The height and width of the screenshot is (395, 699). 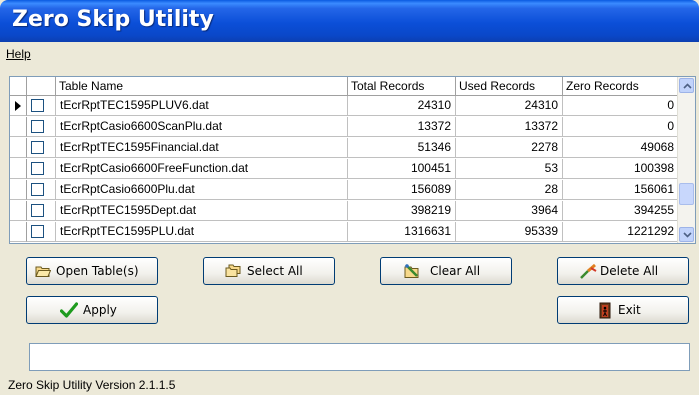 I want to click on cell-total-records: 156089, so click(x=402, y=190).